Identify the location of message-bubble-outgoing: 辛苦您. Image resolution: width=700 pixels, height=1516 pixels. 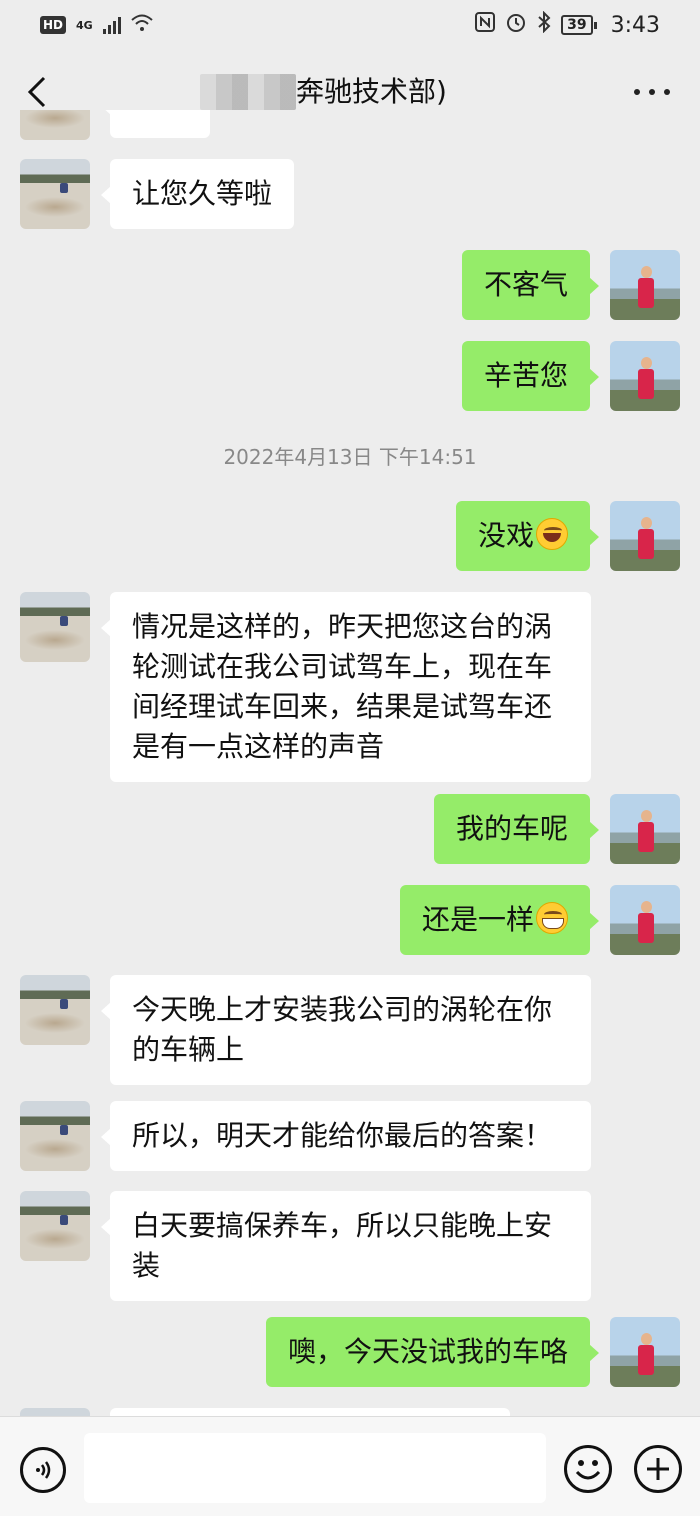
(530, 376).